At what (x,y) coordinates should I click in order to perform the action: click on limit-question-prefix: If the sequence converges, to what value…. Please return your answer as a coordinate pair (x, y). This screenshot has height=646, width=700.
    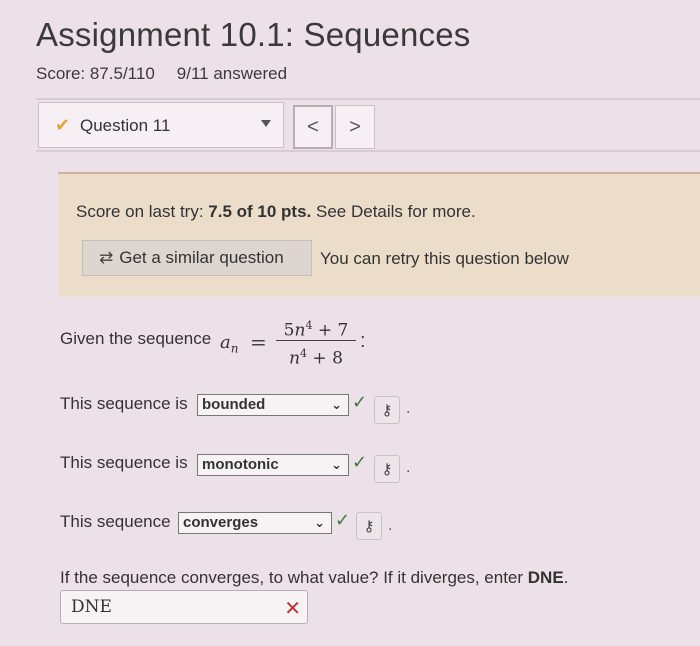
    Looking at the image, I should click on (294, 577).